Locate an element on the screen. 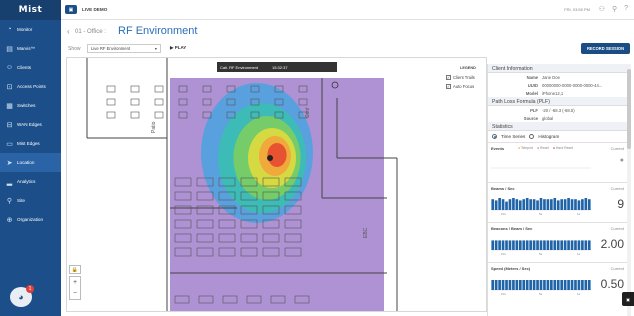  clock-time: FRI, 03:55 PM is located at coordinates (577, 9).